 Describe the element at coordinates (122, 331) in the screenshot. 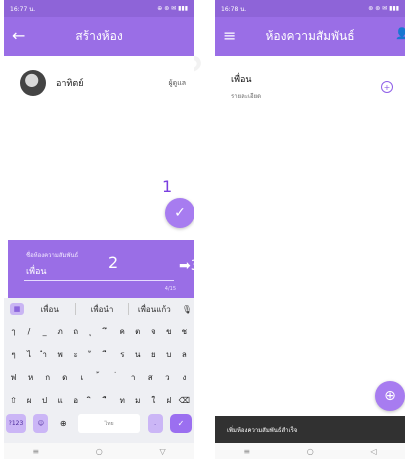

I see `key: ค` at that location.